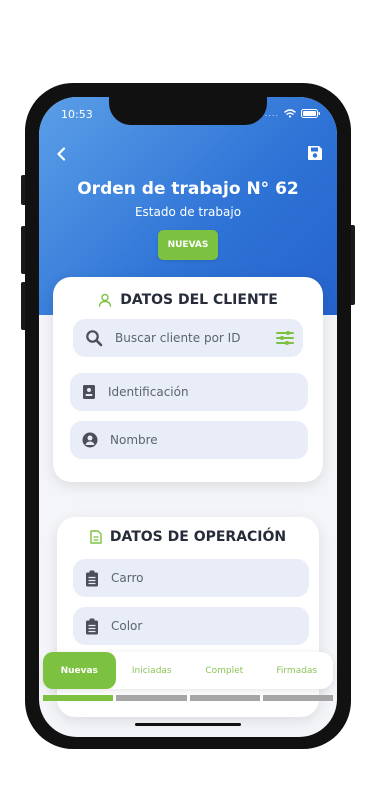 Image resolution: width=375 pixels, height=812 pixels. I want to click on operation-section-title: DATOS DE OPERACIÓN, so click(188, 537).